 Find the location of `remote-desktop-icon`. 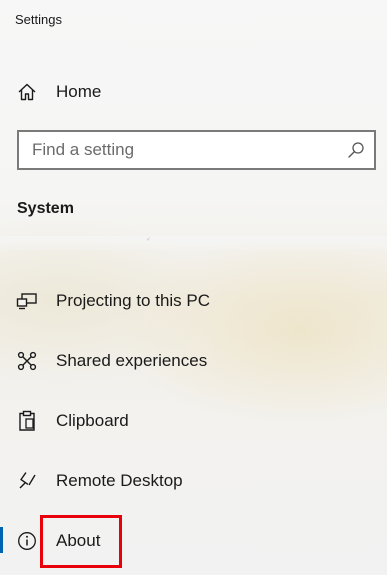

remote-desktop-icon is located at coordinates (27, 481).